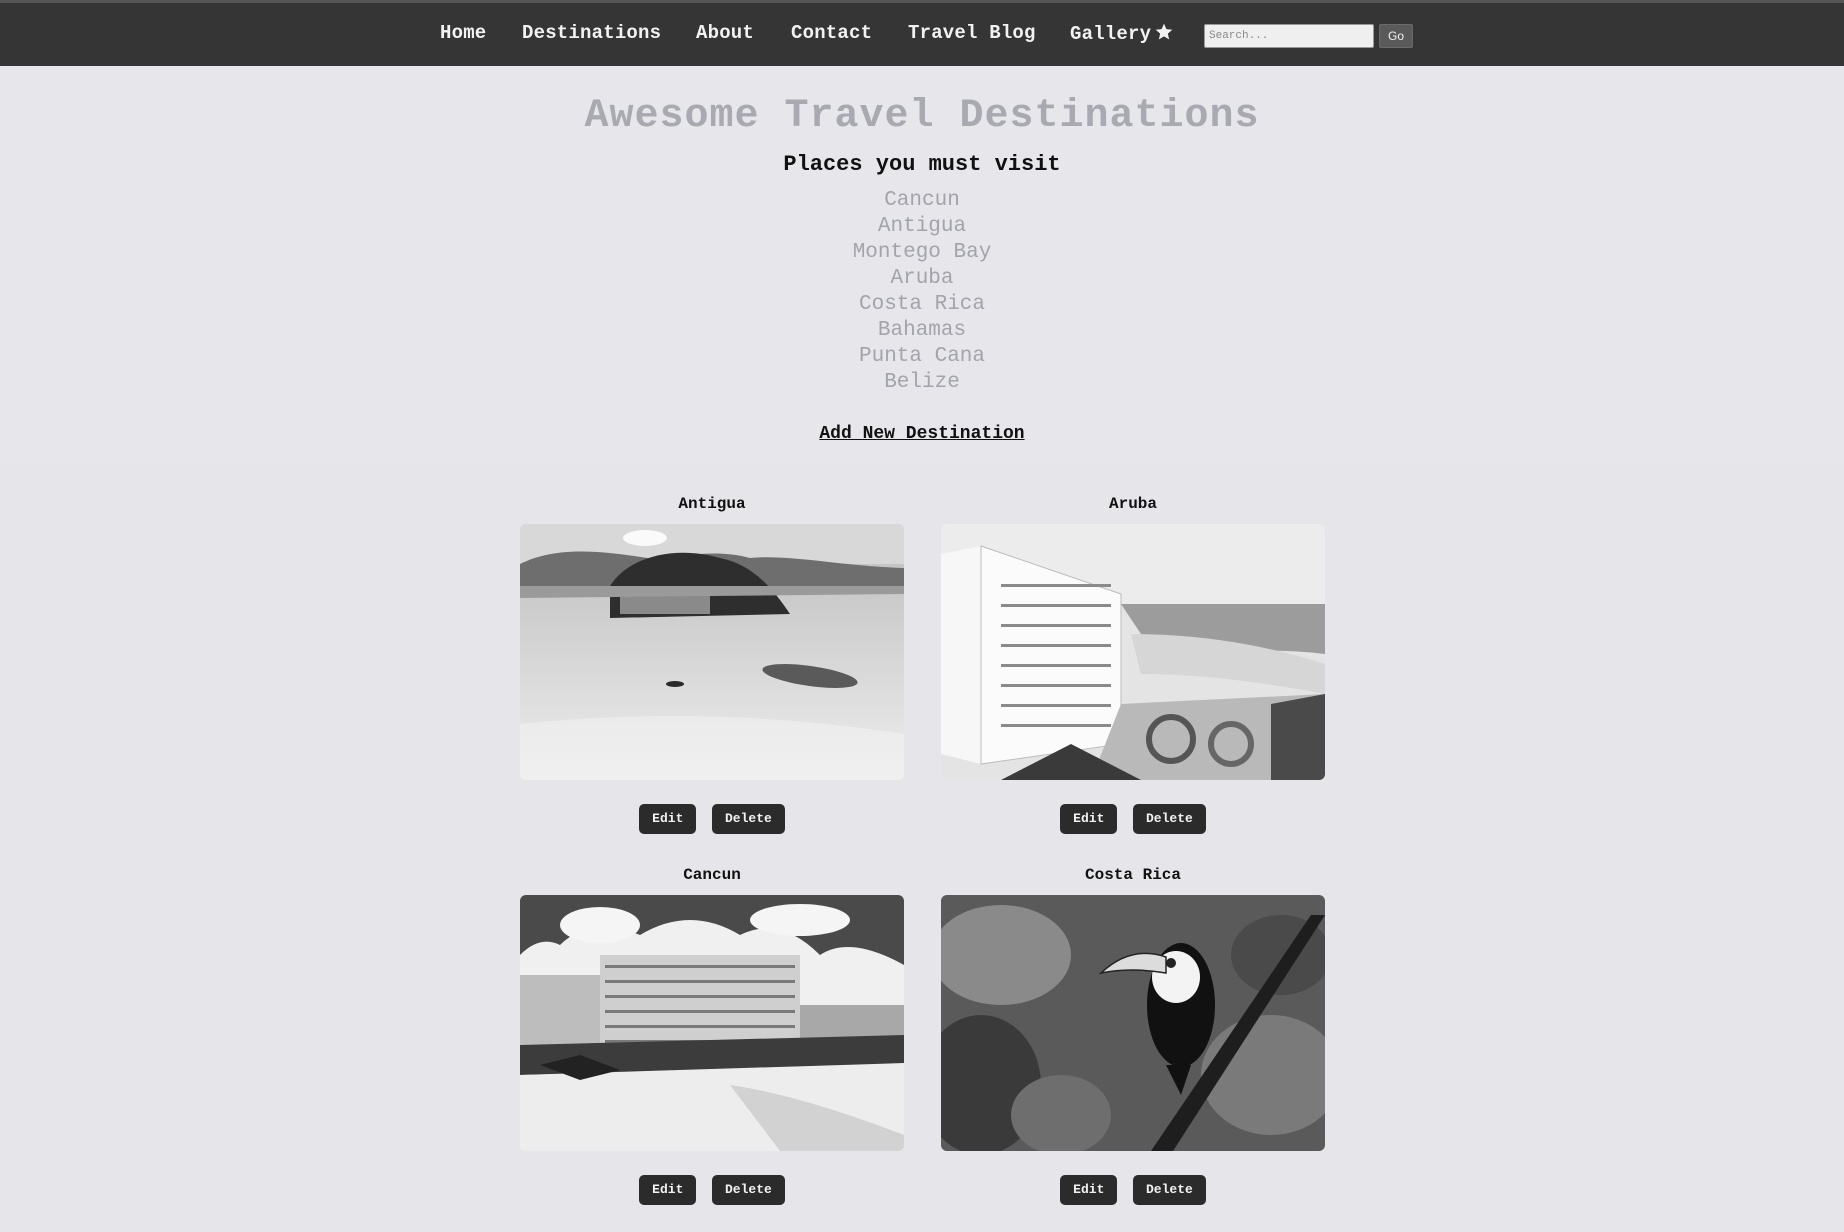  What do you see at coordinates (712, 1023) in the screenshot?
I see `hotel-photo` at bounding box center [712, 1023].